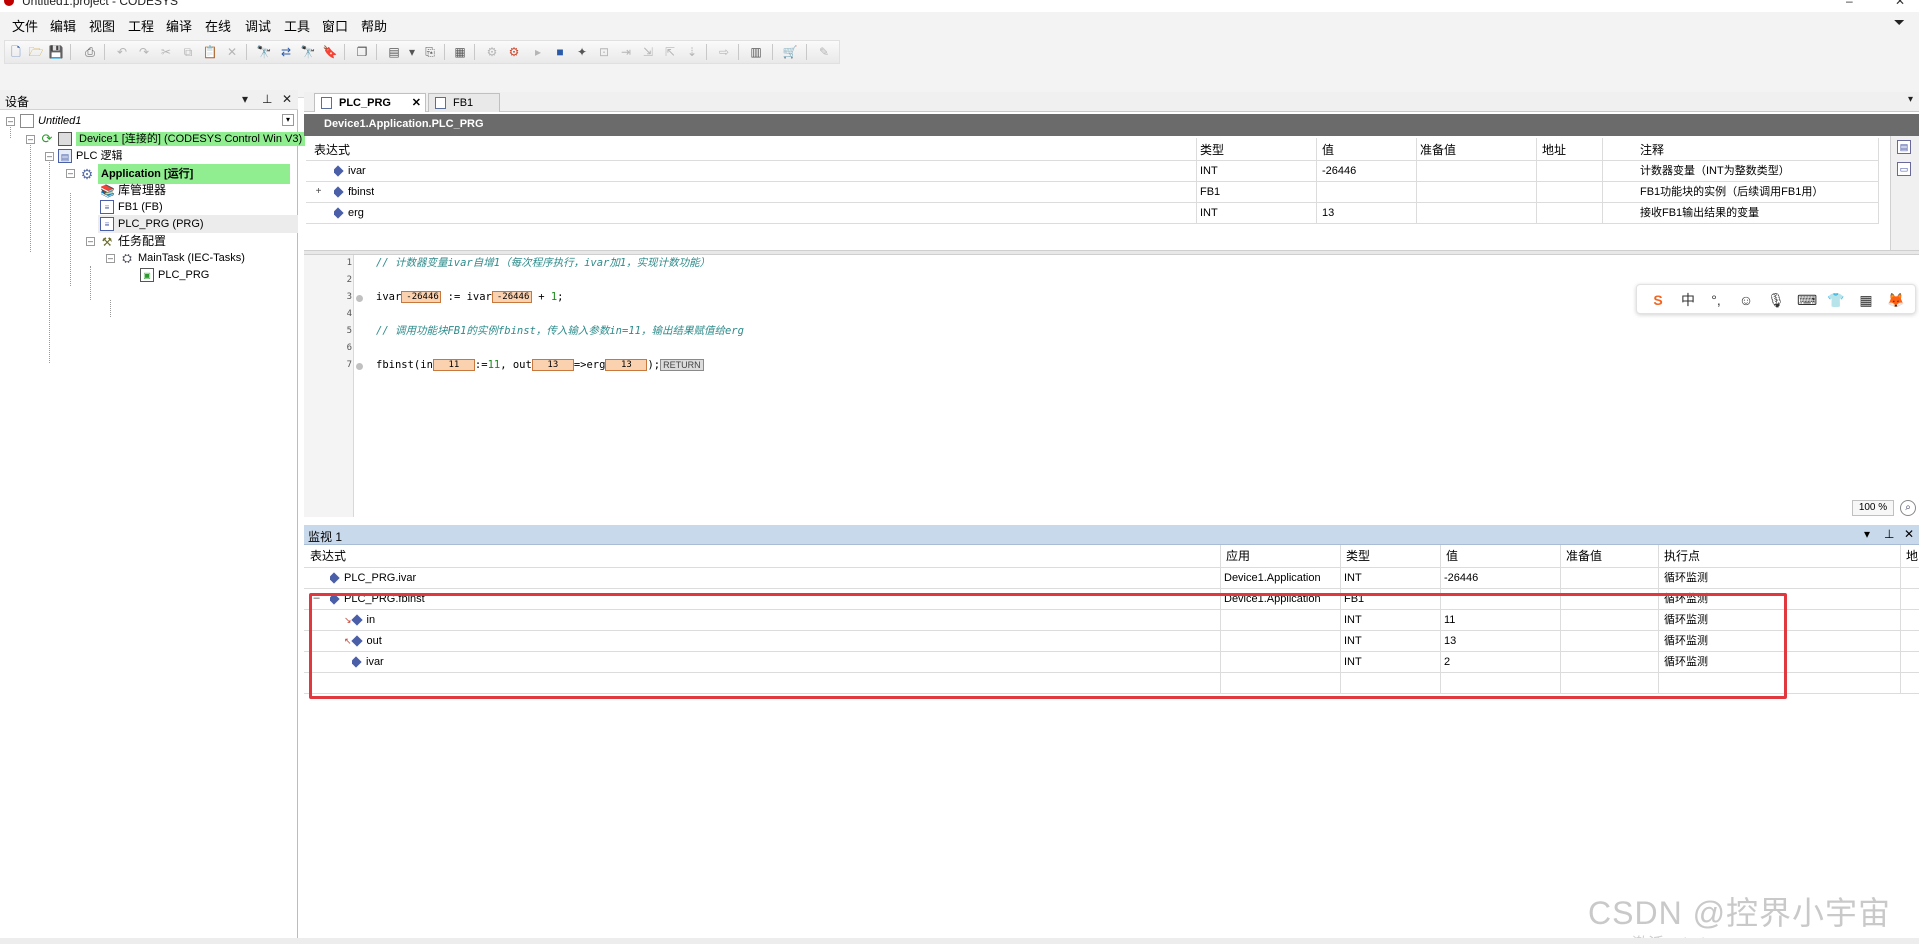 This screenshot has width=1919, height=944. Describe the element at coordinates (373, 578) in the screenshot. I see `watch-row-expr: PLC_PRG.ivar` at that location.